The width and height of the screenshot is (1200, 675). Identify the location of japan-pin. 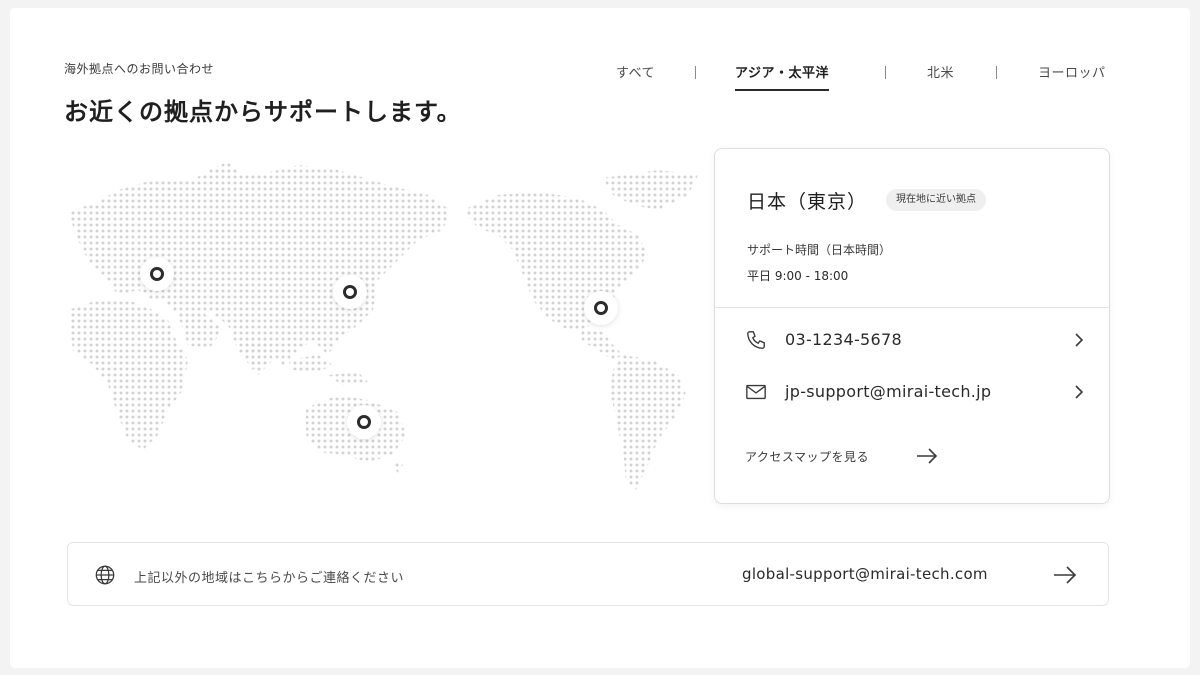
(350, 292).